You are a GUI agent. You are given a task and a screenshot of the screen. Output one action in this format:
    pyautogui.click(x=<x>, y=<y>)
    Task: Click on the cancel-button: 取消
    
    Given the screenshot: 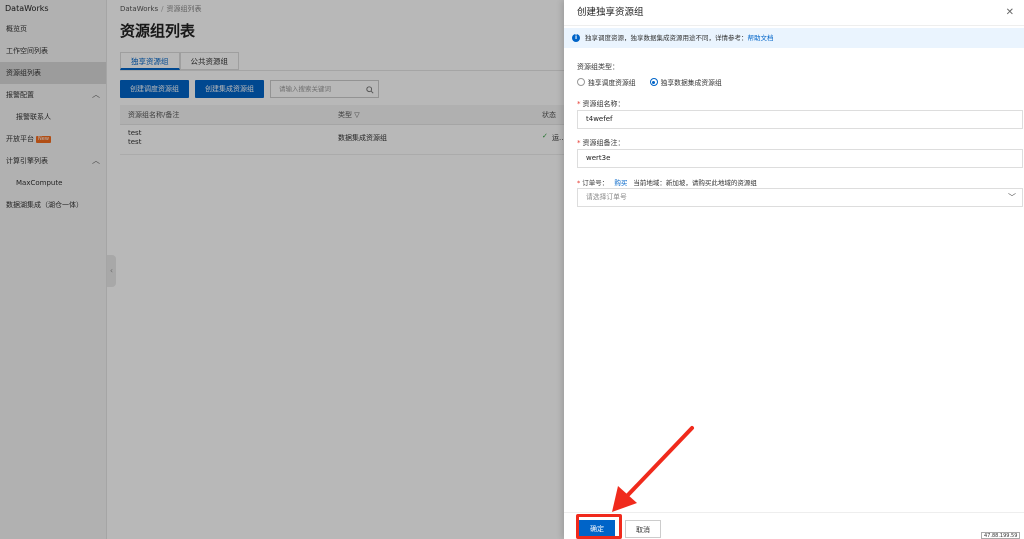 What is the action you would take?
    pyautogui.click(x=643, y=529)
    